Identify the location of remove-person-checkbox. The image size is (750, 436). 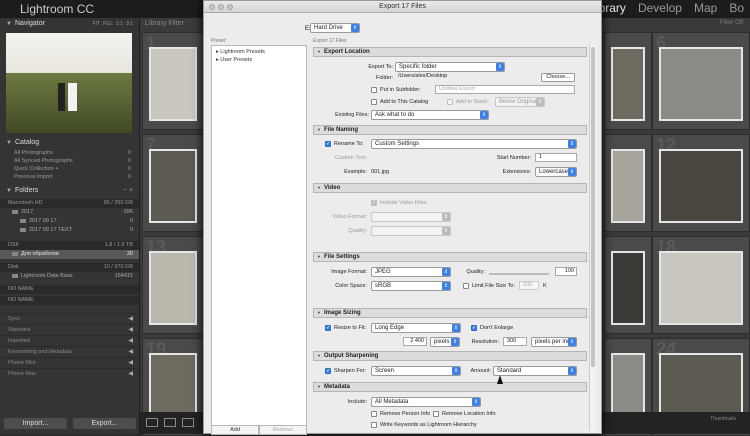
(374, 414).